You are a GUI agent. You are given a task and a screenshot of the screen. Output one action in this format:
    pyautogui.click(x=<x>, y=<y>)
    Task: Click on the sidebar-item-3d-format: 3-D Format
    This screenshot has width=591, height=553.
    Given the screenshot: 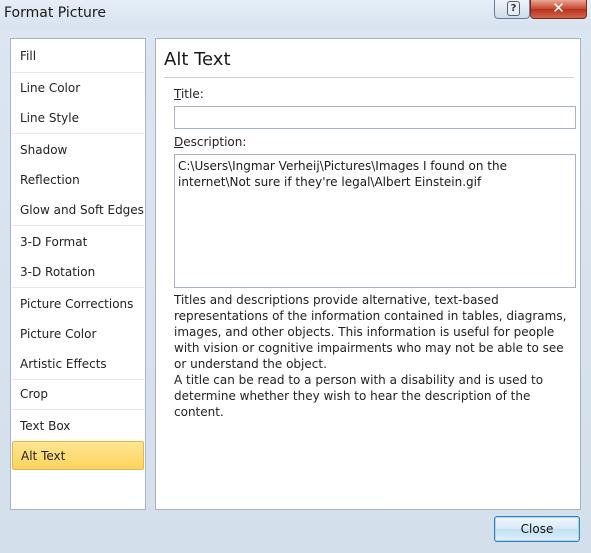 What is the action you would take?
    pyautogui.click(x=78, y=242)
    